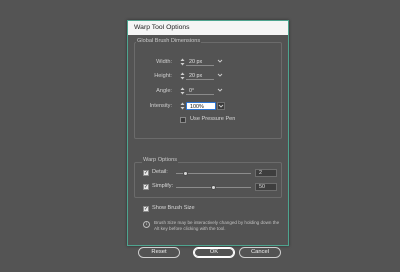  I want to click on reset-button: Reset, so click(159, 252).